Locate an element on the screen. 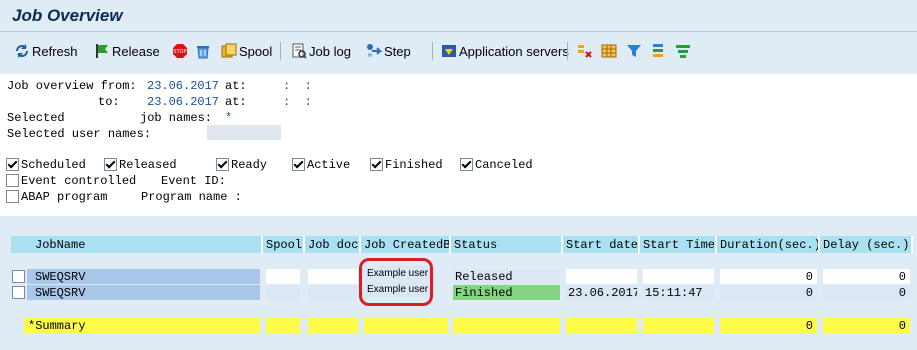  col-header-start-date: Start date is located at coordinates (601, 244).